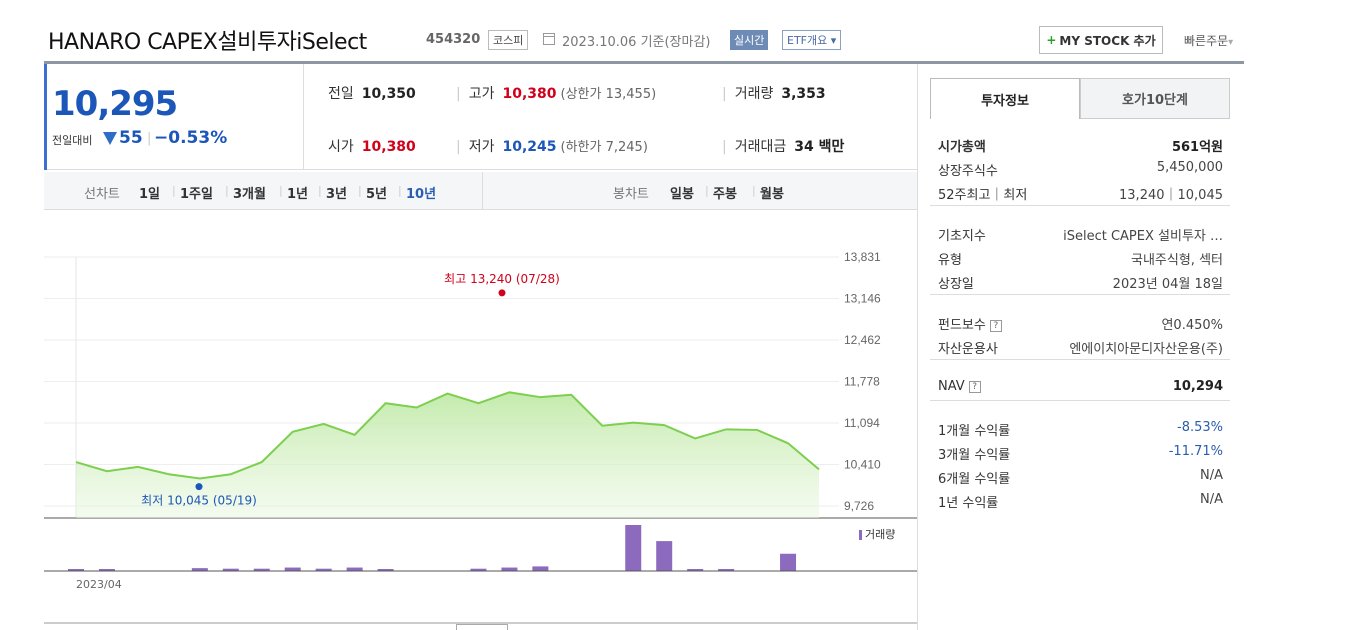 This screenshot has width=1346, height=630. What do you see at coordinates (950, 260) in the screenshot?
I see `info-label: 유형` at bounding box center [950, 260].